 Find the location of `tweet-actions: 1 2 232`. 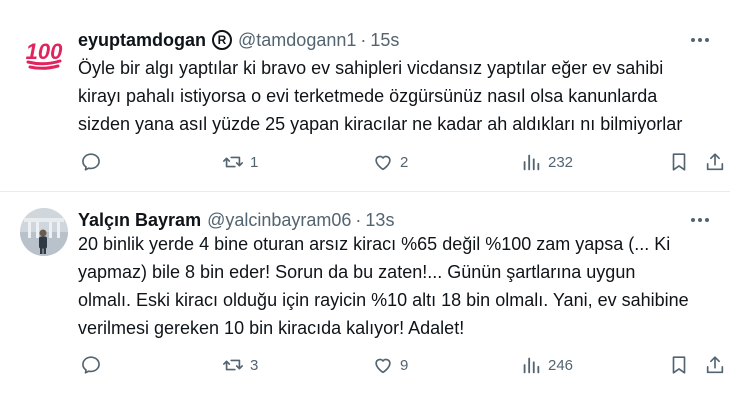

tweet-actions: 1 2 232 is located at coordinates (403, 162).